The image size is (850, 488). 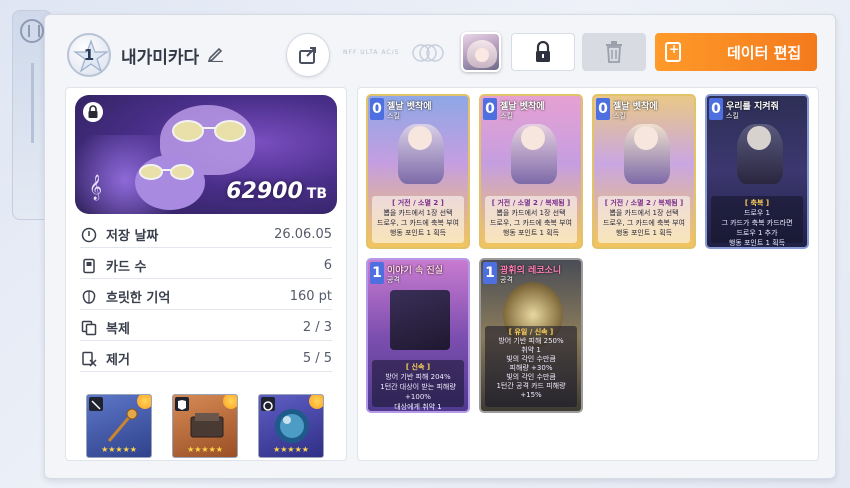 What do you see at coordinates (206, 328) in the screenshot?
I see `stat-row-duplicate: 복제 2 / 3` at bounding box center [206, 328].